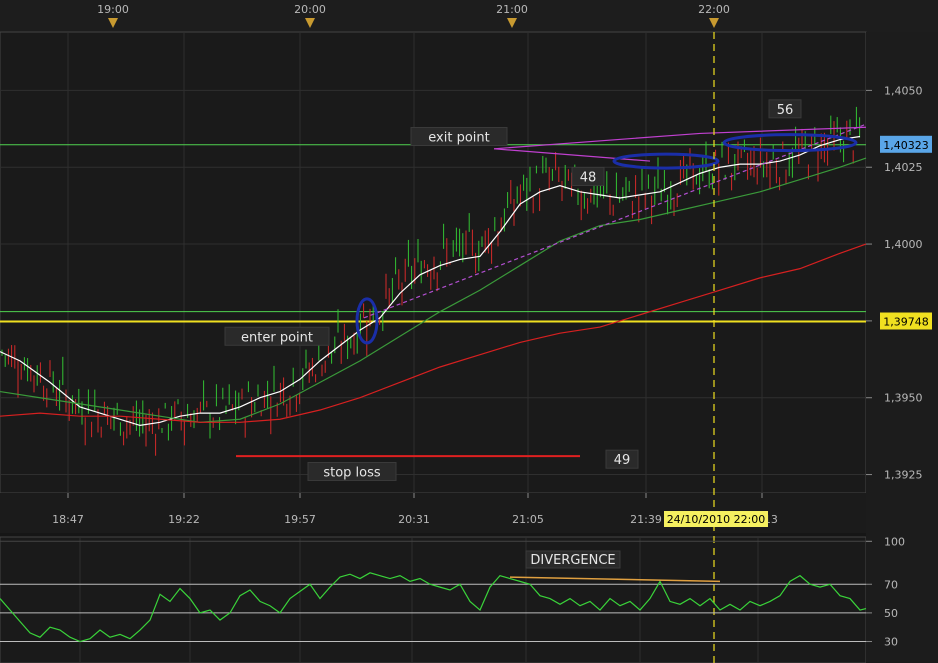 The width and height of the screenshot is (938, 663). I want to click on x-tick-label: 21:05, so click(528, 519).